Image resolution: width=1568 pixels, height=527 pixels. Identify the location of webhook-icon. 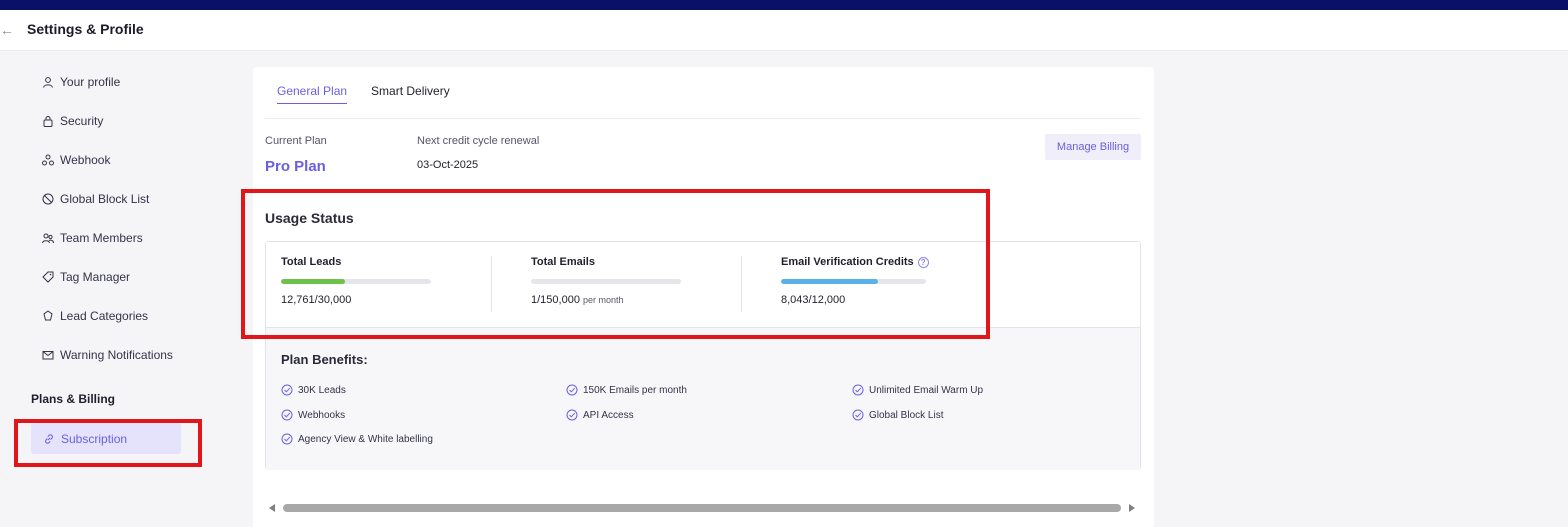
(48, 160).